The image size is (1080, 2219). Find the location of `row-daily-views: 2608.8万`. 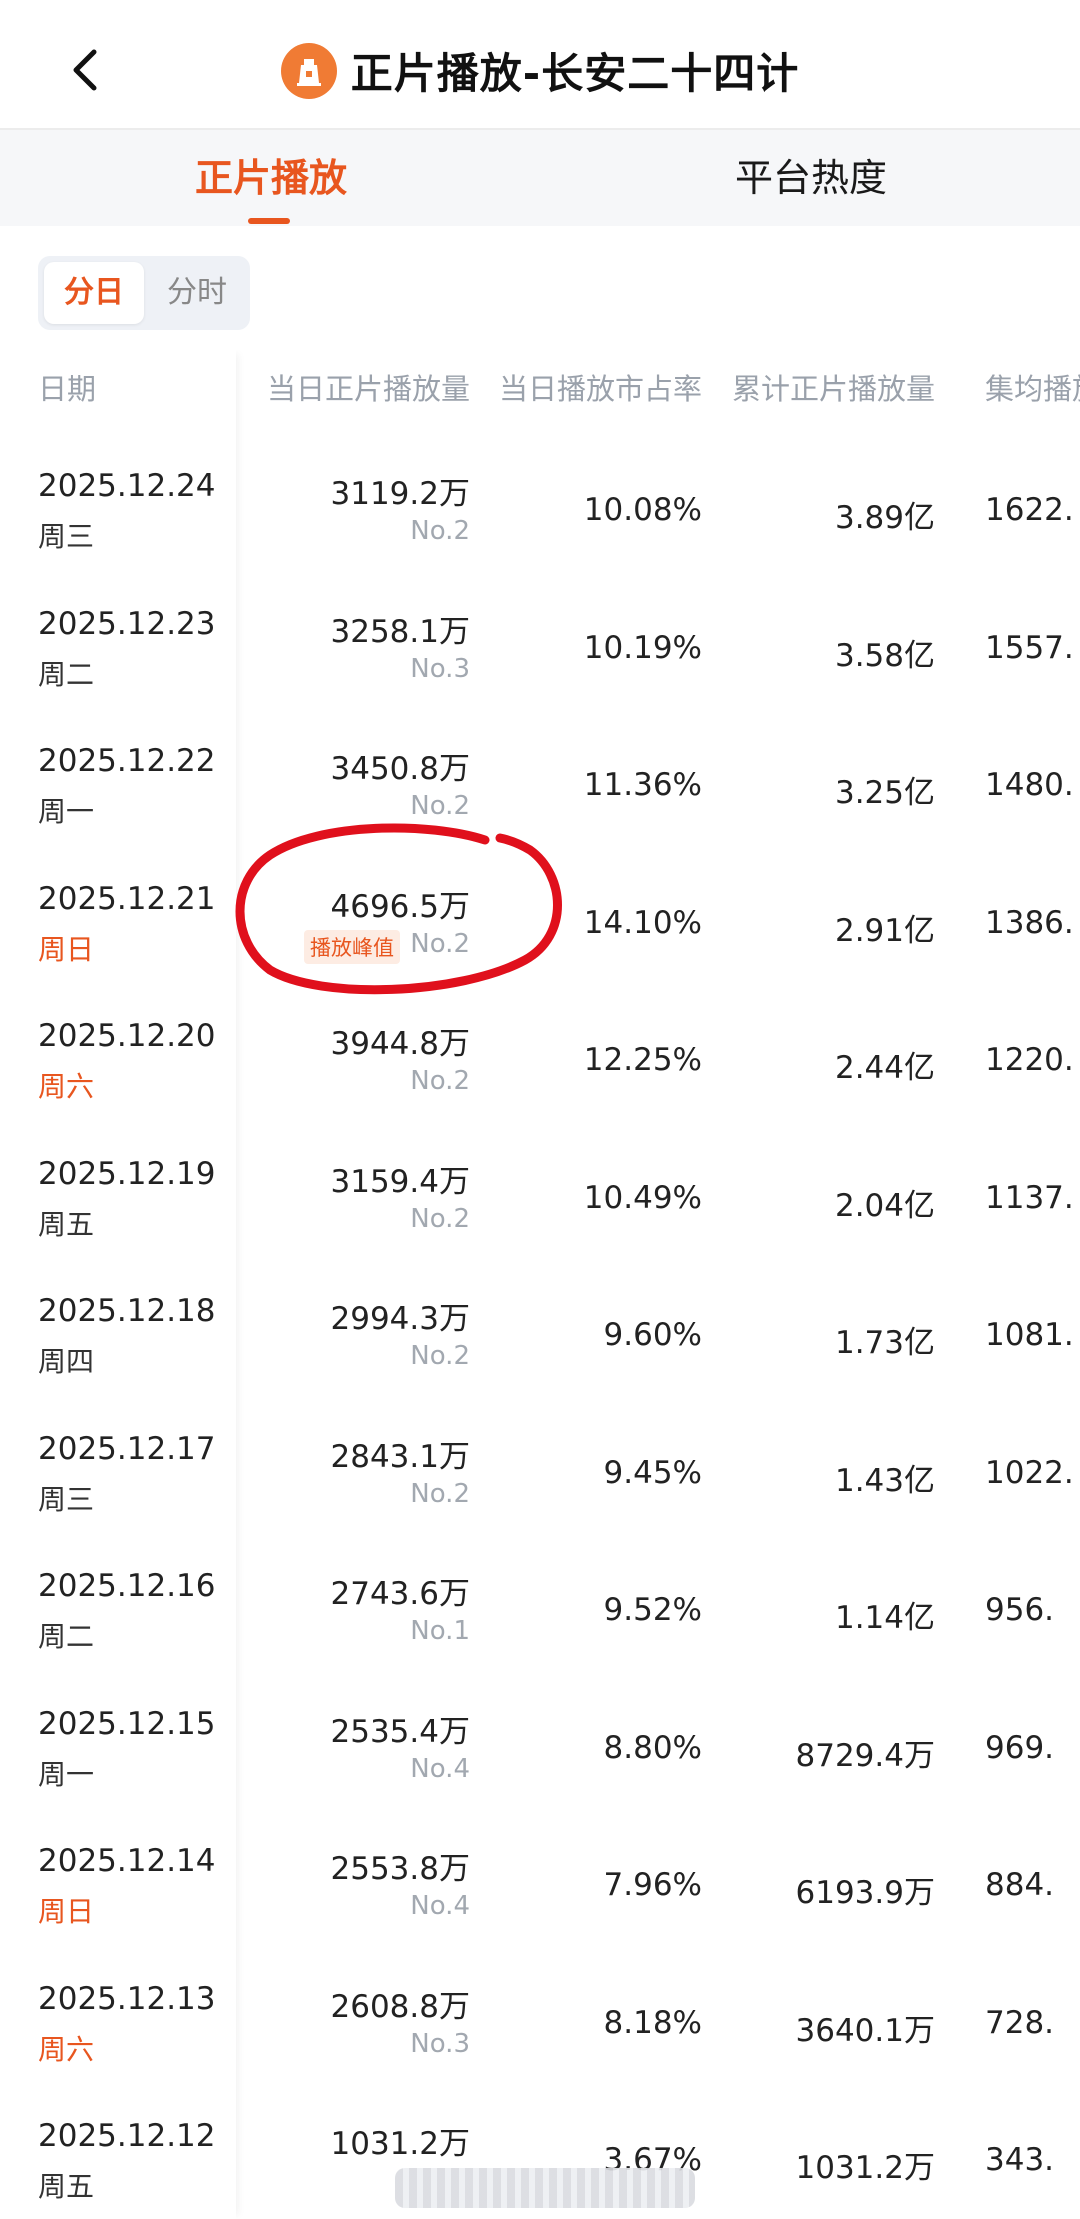

row-daily-views: 2608.8万 is located at coordinates (400, 2006).